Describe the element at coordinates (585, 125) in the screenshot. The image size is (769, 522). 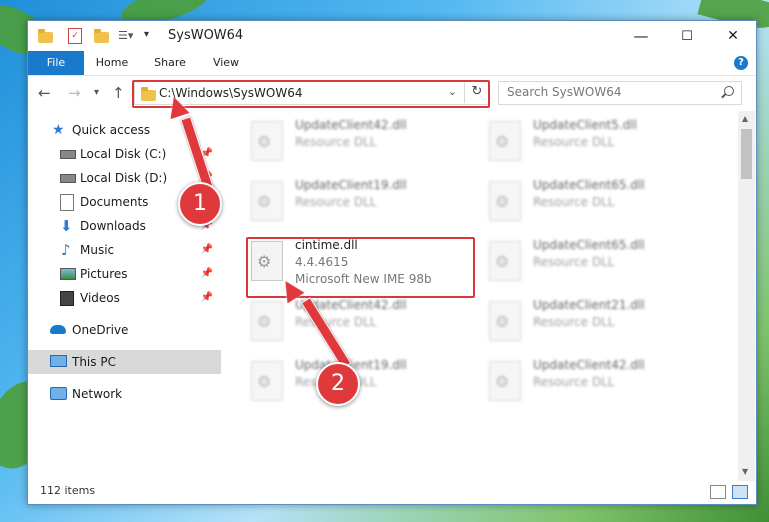
I see `file-name: UpdateClient5.dll` at that location.